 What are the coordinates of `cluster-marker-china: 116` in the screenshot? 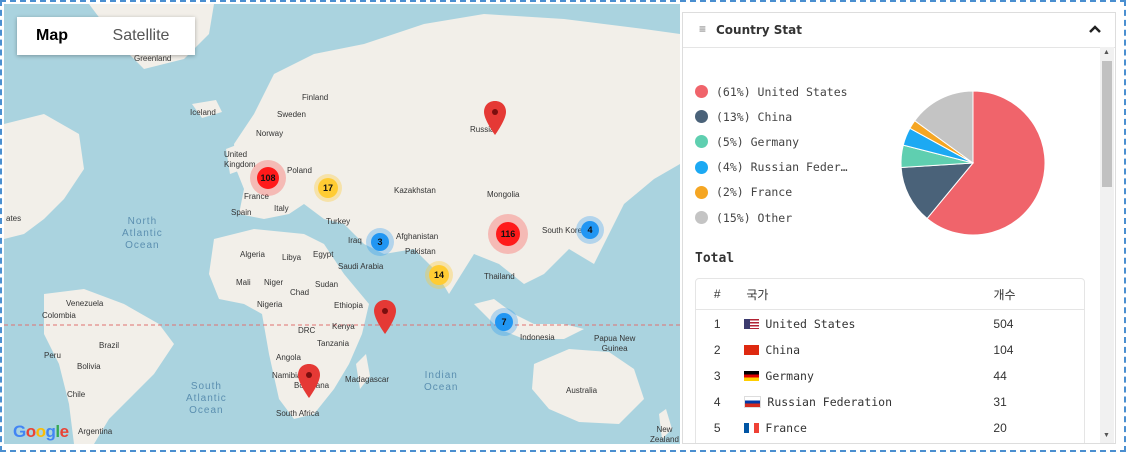 It's located at (508, 234).